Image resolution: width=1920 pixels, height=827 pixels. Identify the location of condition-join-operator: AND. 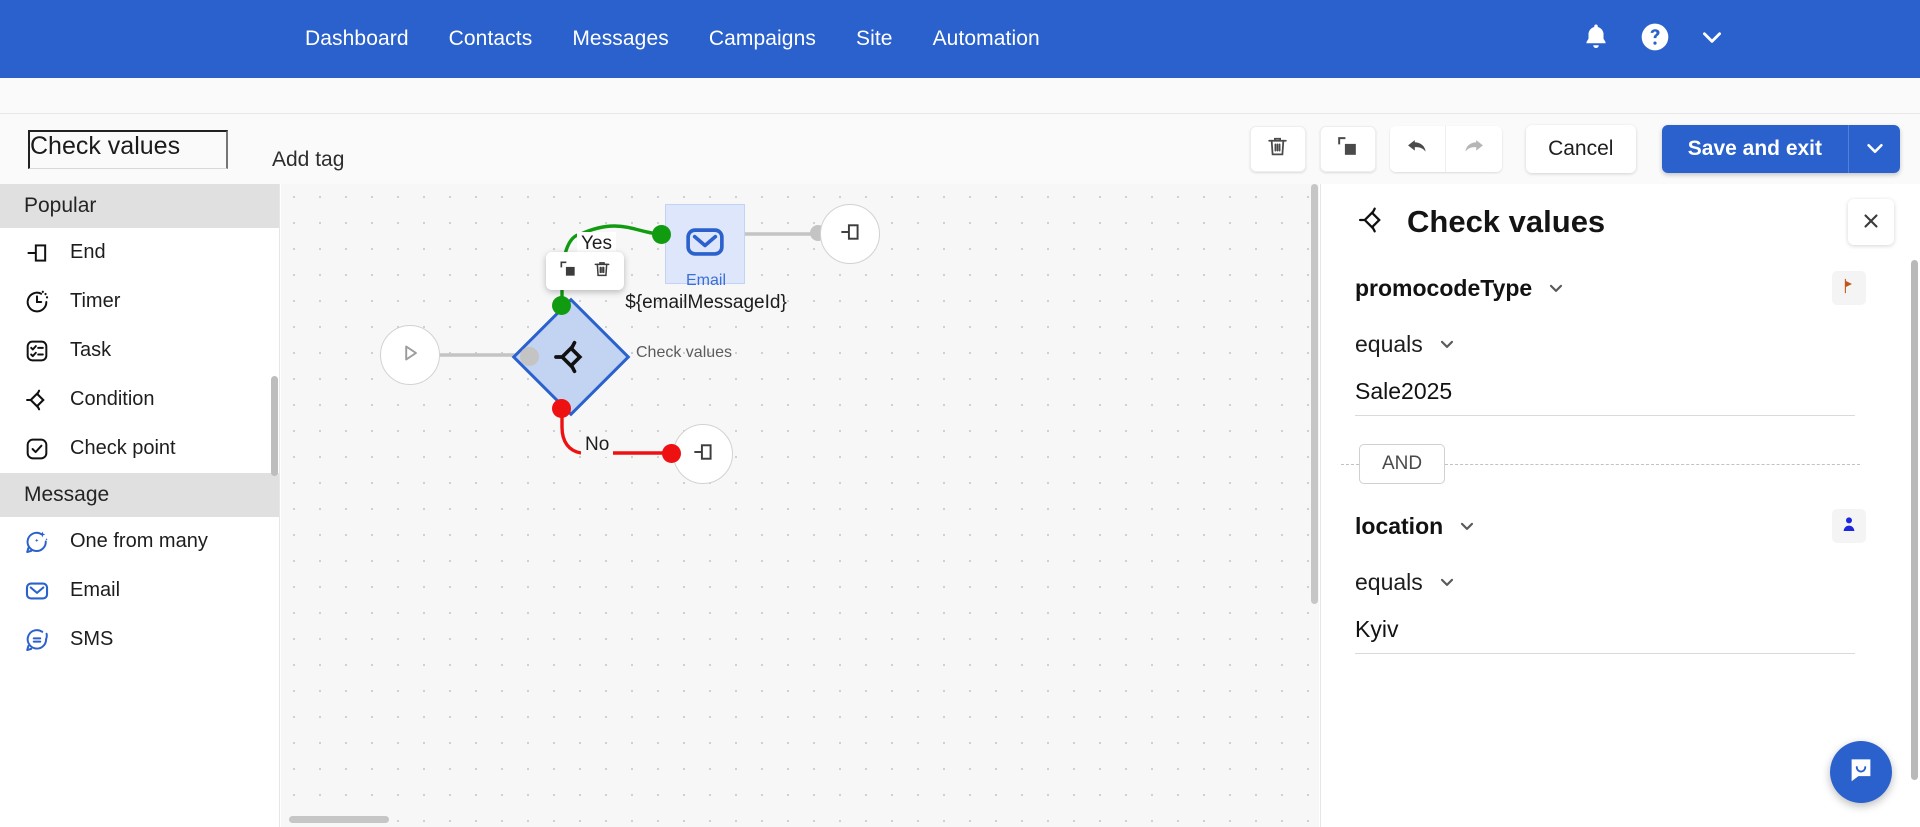
(1402, 464).